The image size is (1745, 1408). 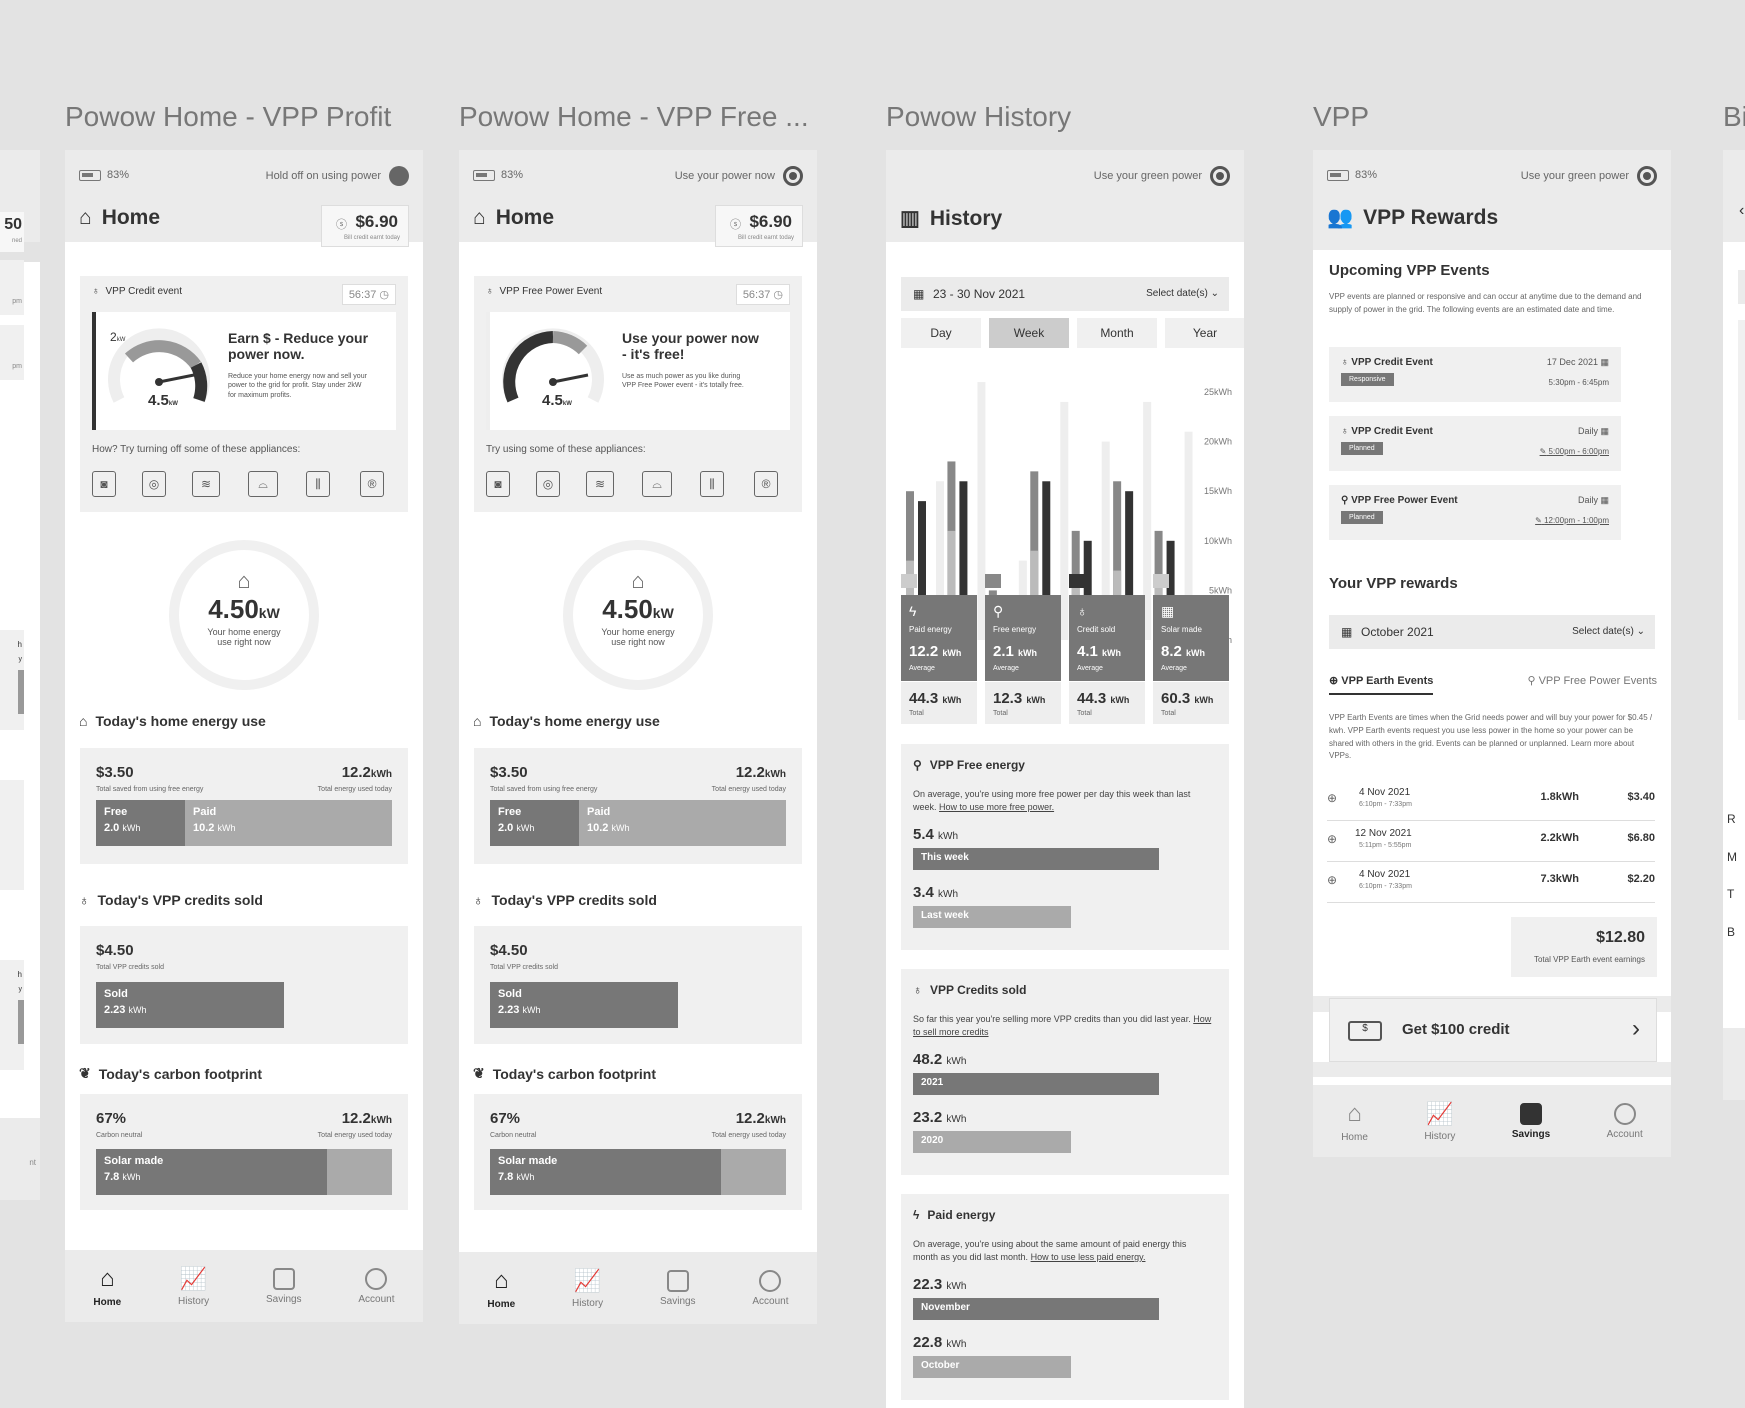 What do you see at coordinates (1493, 1030) in the screenshot?
I see `get-credit-button: $ Get $100 credit ›` at bounding box center [1493, 1030].